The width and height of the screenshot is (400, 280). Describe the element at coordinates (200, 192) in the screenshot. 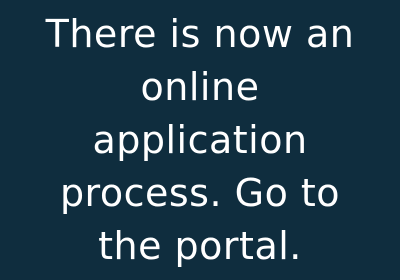

I see `announcement-line: process. Go to` at that location.